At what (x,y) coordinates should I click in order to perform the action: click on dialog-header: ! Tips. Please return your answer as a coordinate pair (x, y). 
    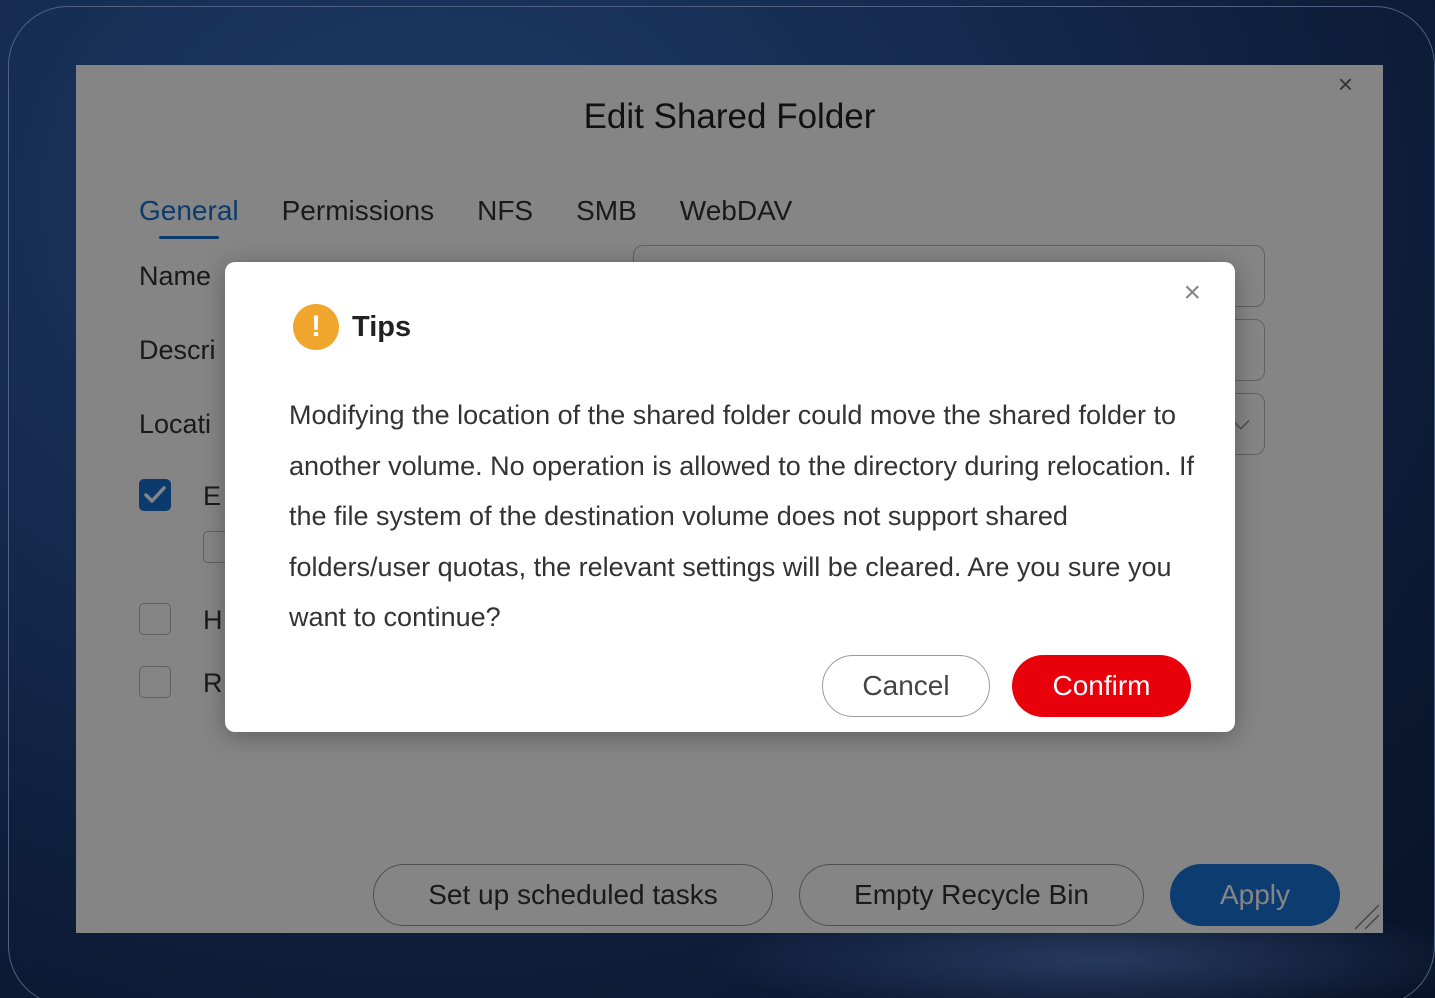
    Looking at the image, I should click on (352, 327).